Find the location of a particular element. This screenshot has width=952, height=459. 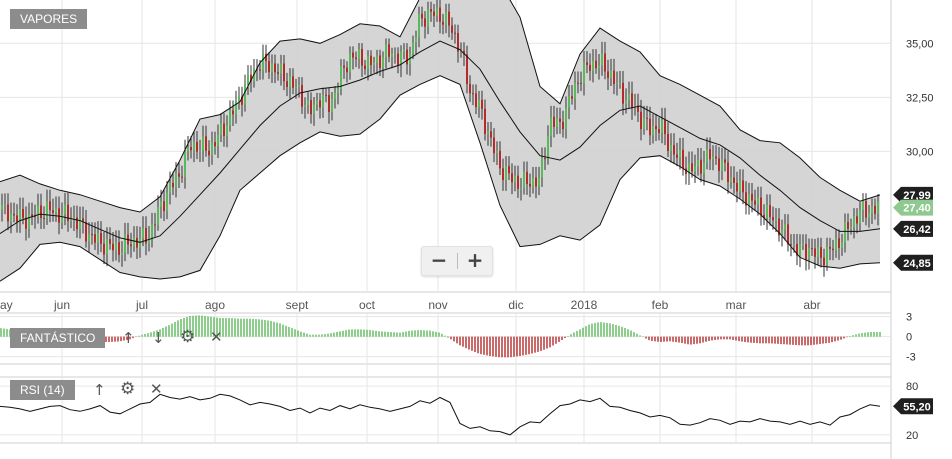

arrow-down-icon: ↓ is located at coordinates (158, 338).